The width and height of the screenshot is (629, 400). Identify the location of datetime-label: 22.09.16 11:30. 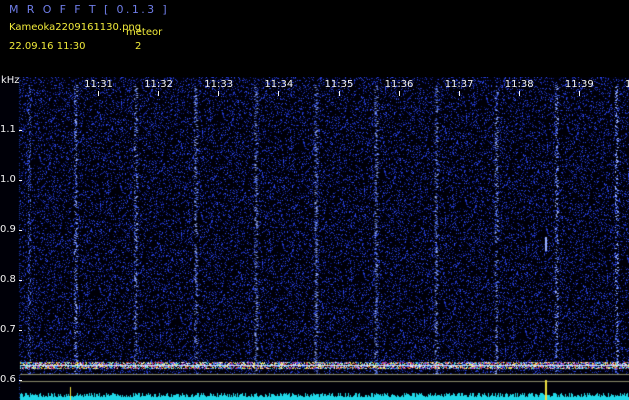
(47, 46).